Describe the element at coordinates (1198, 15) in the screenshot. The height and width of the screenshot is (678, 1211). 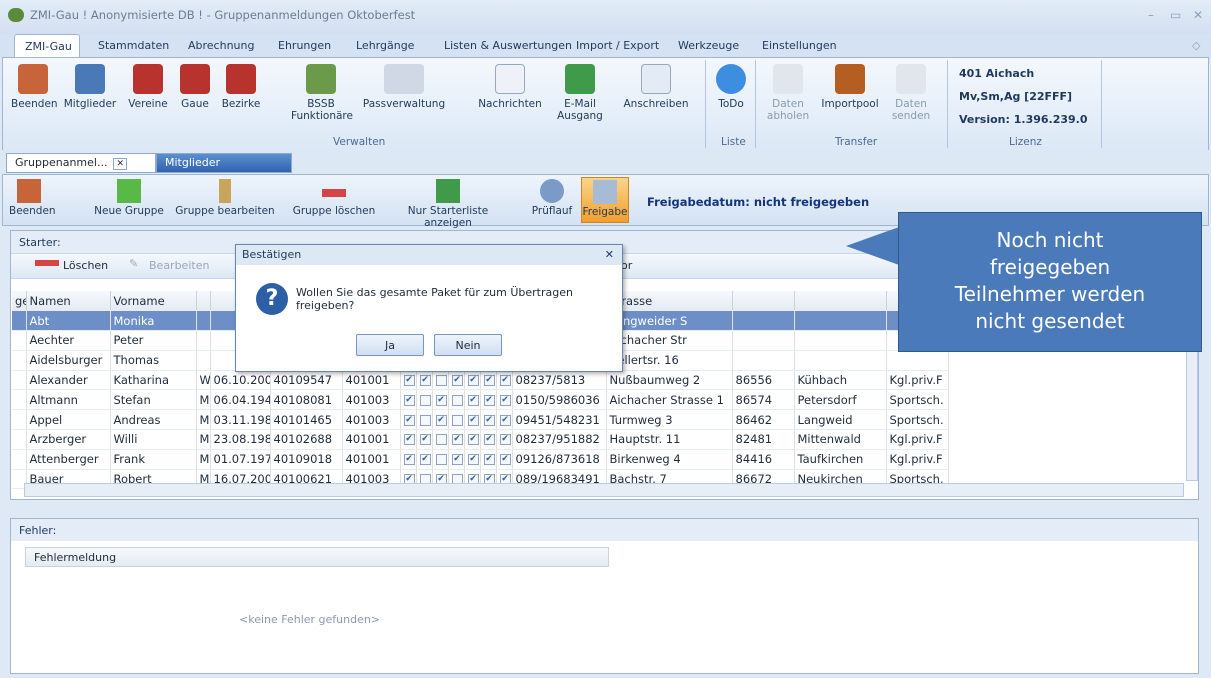
I see `close-icon: ✕` at that location.